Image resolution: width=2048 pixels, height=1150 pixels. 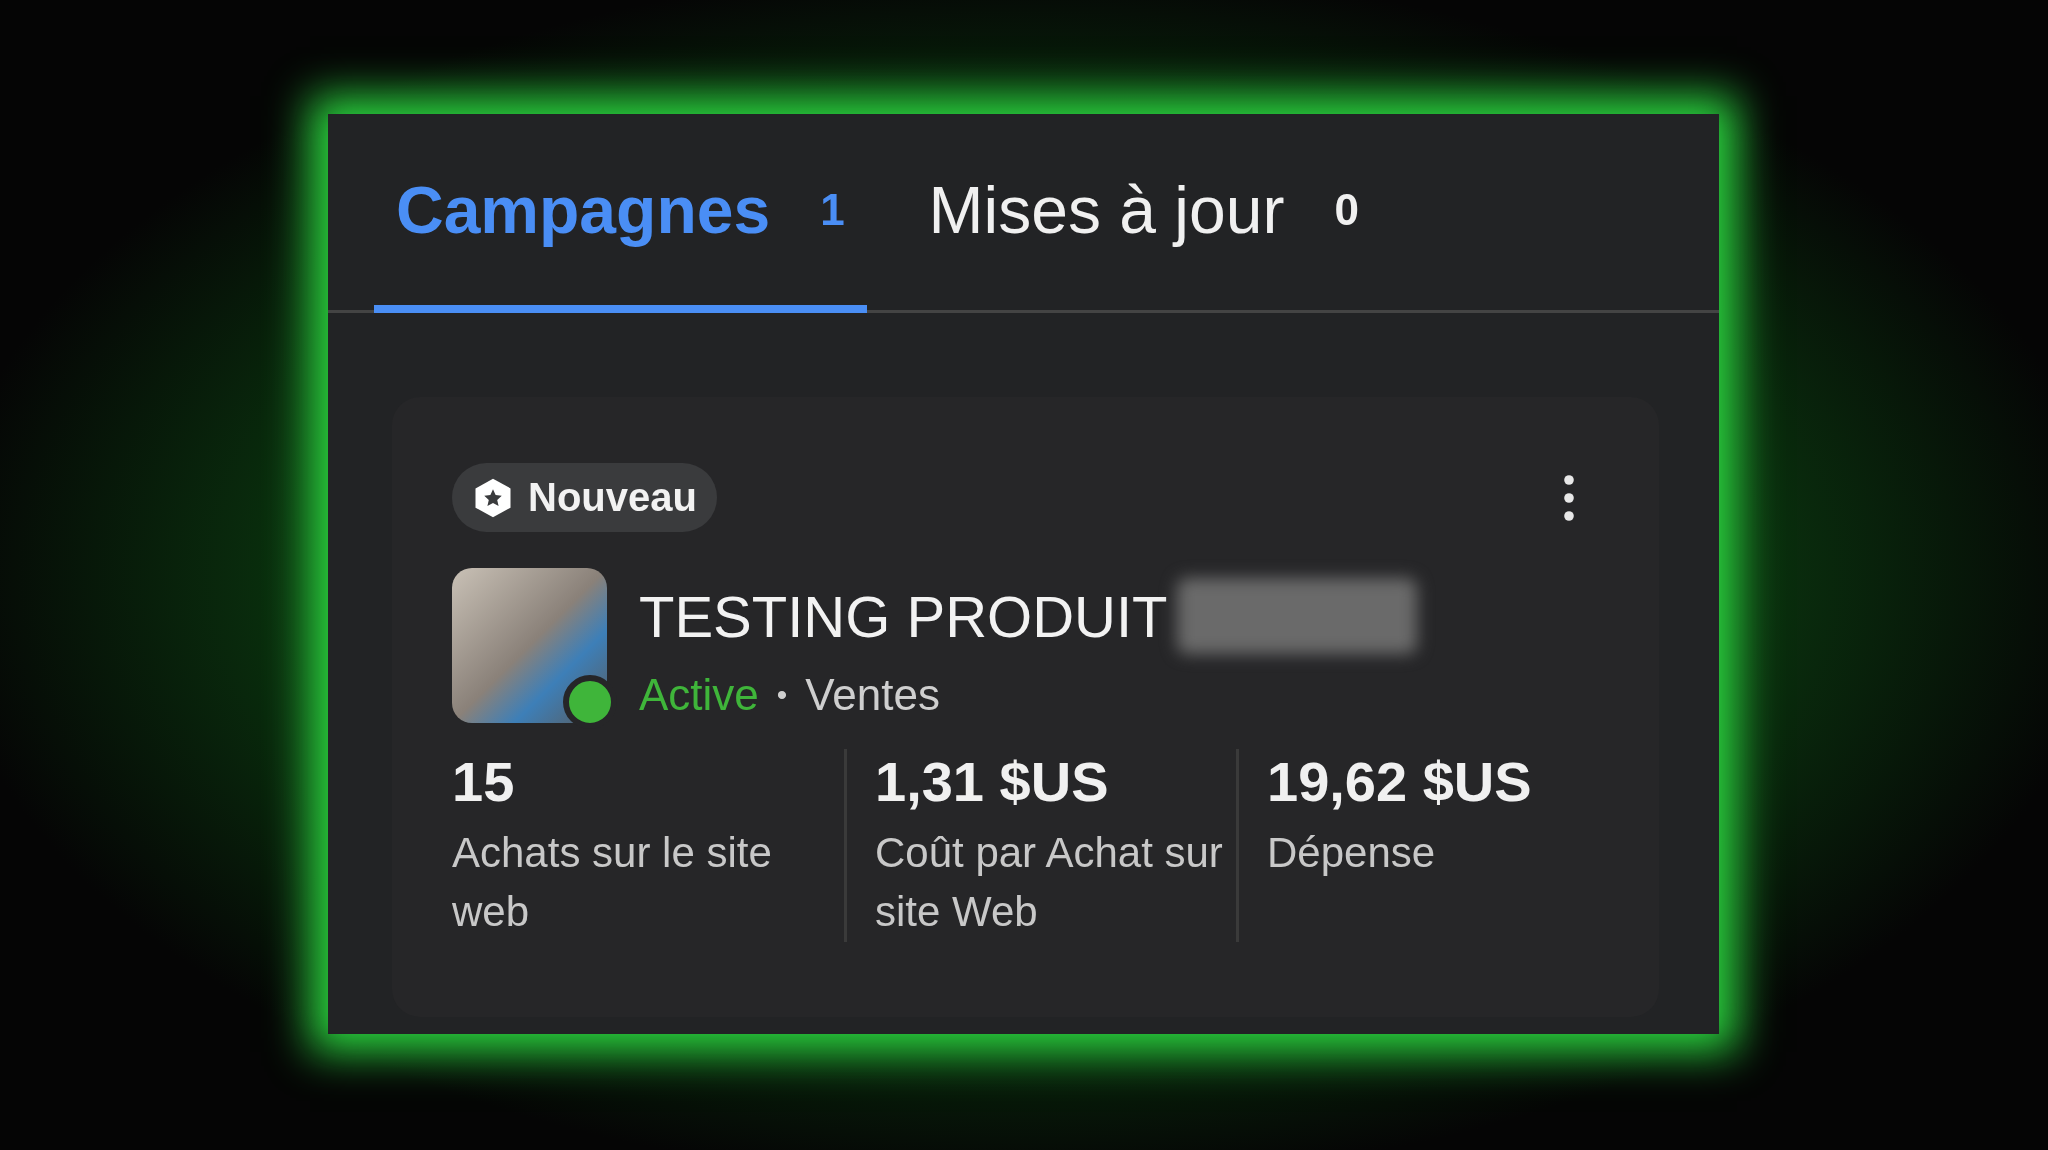 What do you see at coordinates (583, 209) in the screenshot?
I see `tab-label: Campagnes` at bounding box center [583, 209].